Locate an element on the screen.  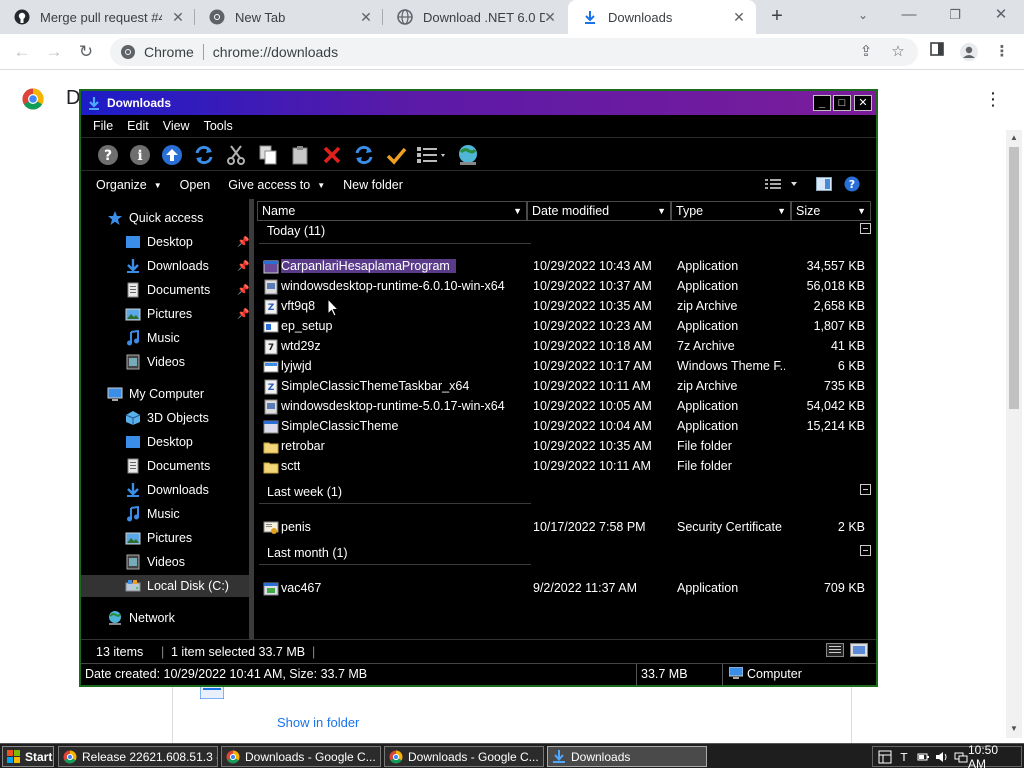
share-icon: ⇪ is located at coordinates (866, 52).